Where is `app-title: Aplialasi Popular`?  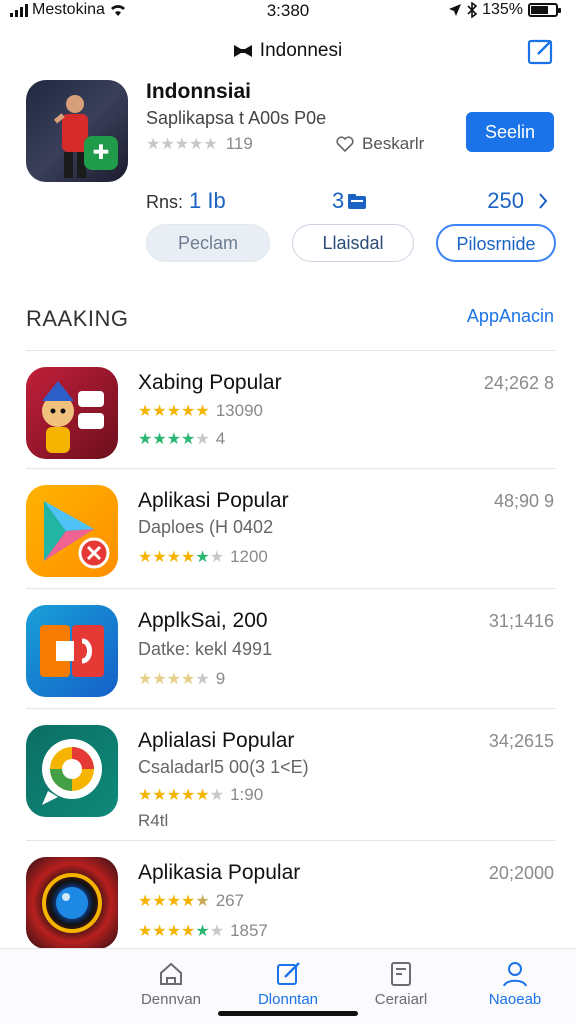 app-title: Aplialasi Popular is located at coordinates (216, 740).